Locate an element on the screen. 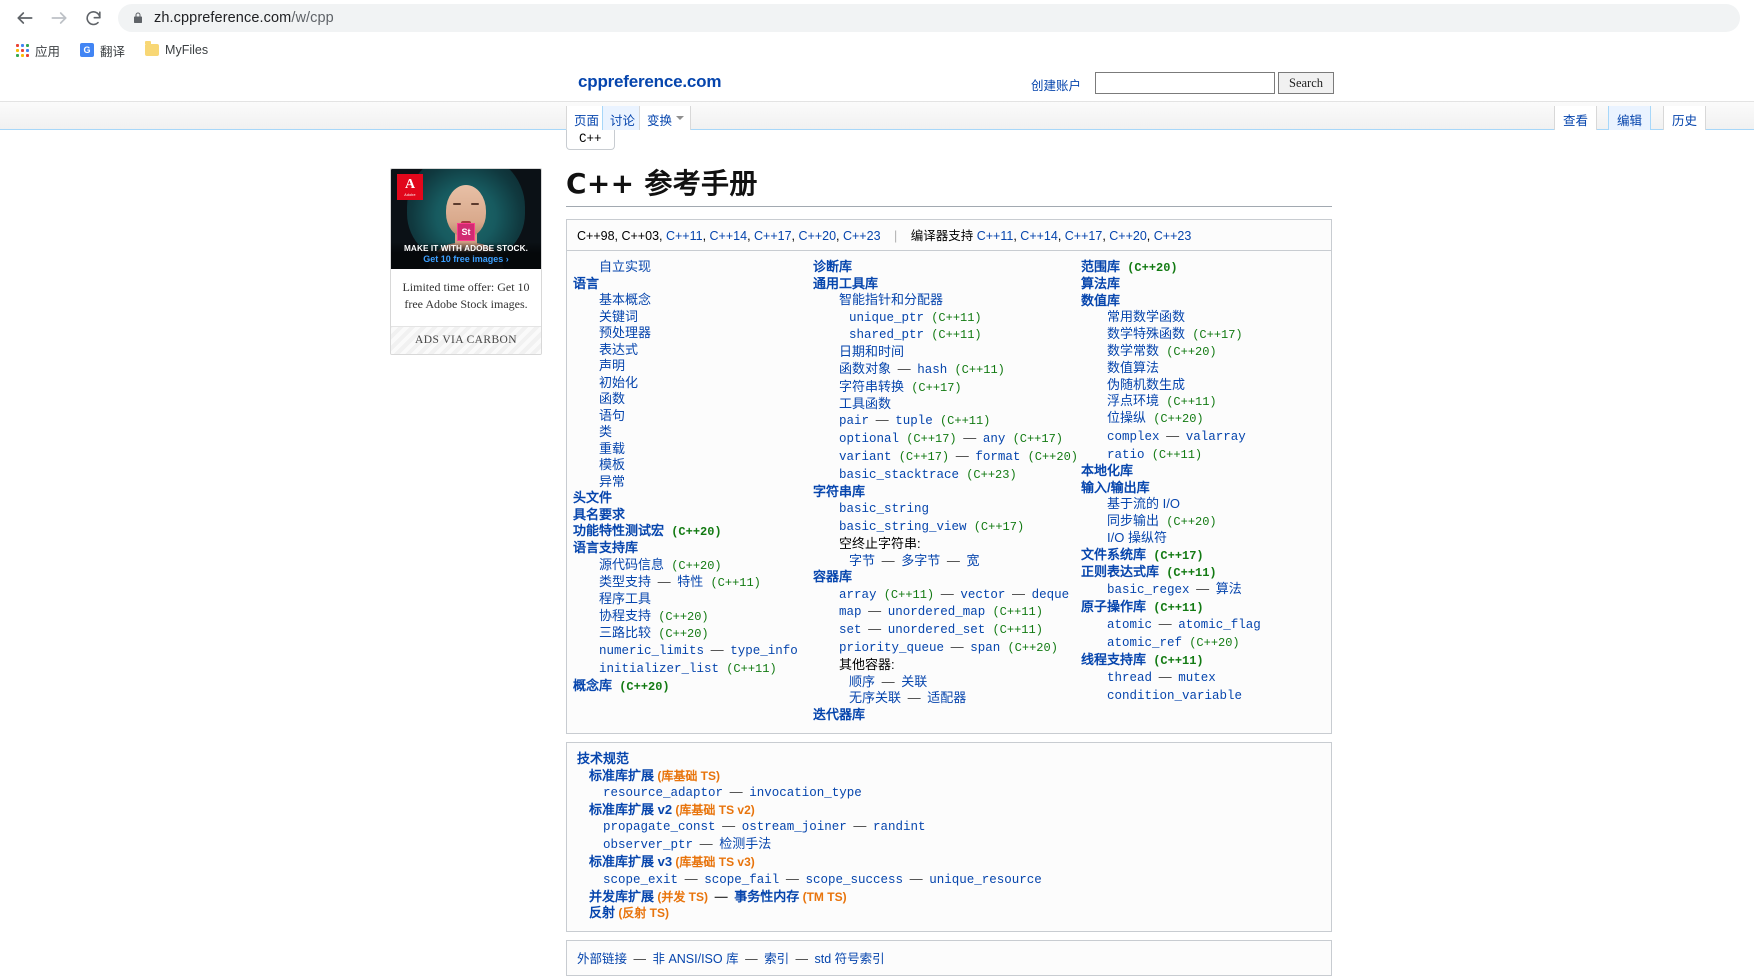 The width and height of the screenshot is (1754, 976). reference-link: 函数 is located at coordinates (612, 398).